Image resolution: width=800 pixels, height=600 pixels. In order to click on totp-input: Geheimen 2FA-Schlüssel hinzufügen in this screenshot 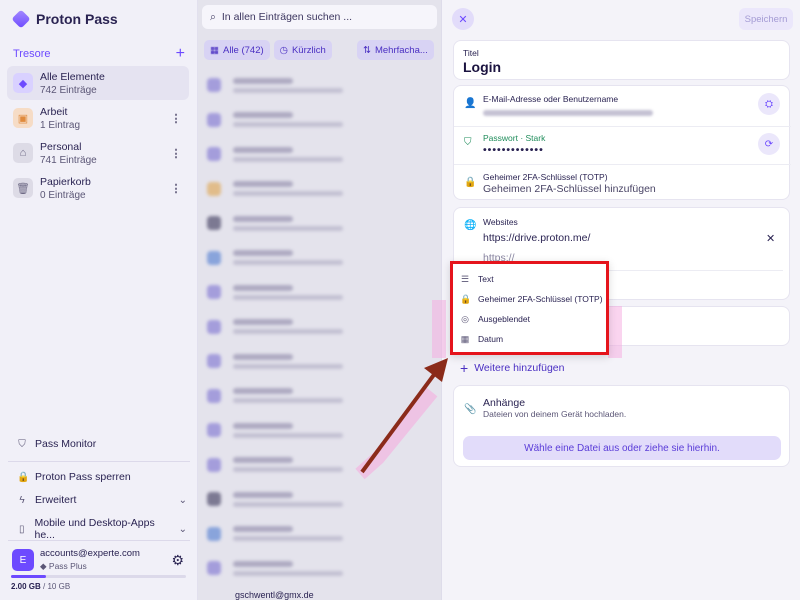, I will do `click(569, 189)`.